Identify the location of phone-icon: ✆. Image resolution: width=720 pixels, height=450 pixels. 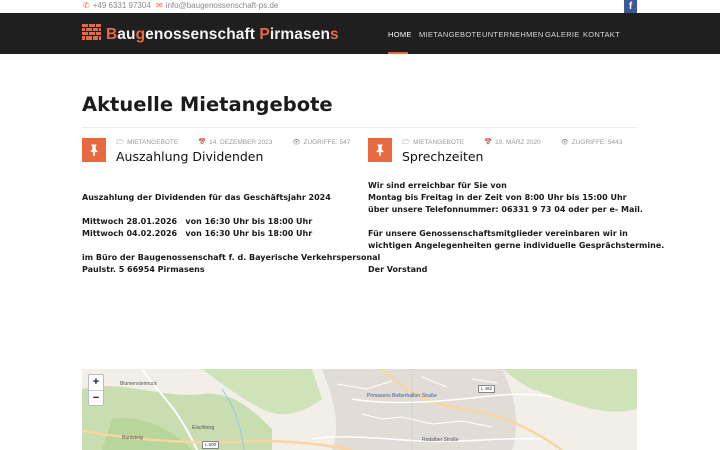
(86, 5).